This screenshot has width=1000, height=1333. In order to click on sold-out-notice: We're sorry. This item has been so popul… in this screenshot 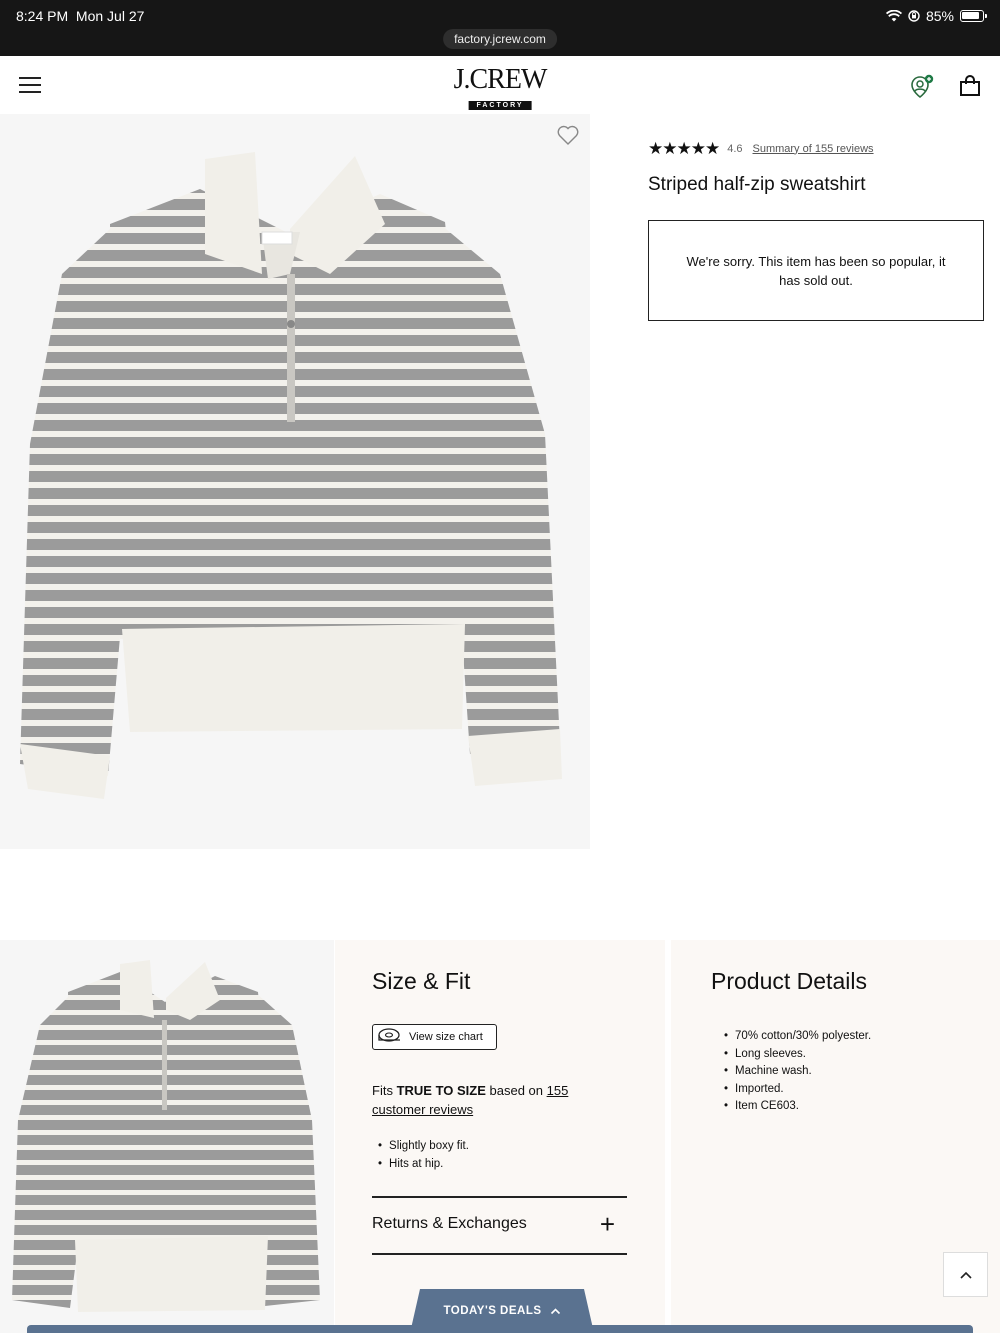, I will do `click(816, 270)`.